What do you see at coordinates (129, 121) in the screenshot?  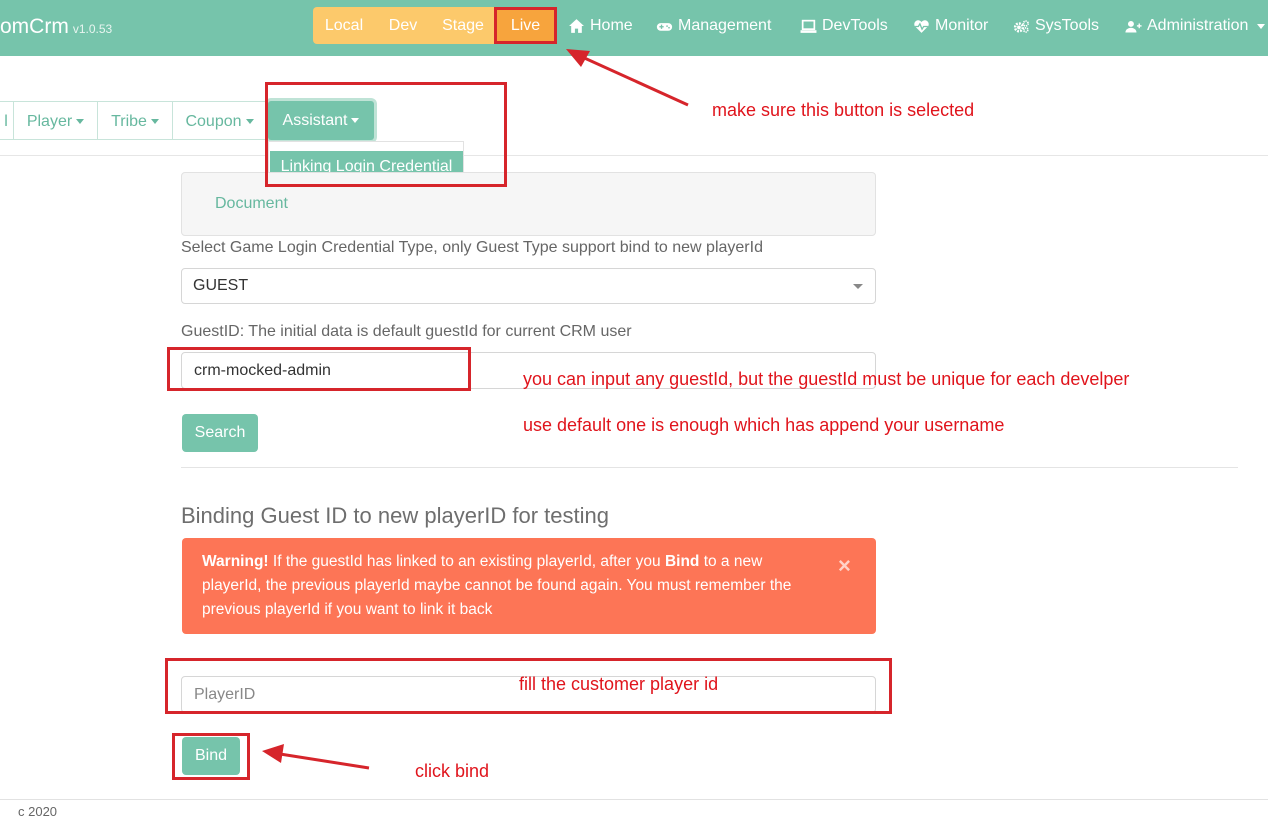 I see `subnav-item-tribe-label: Tribe` at bounding box center [129, 121].